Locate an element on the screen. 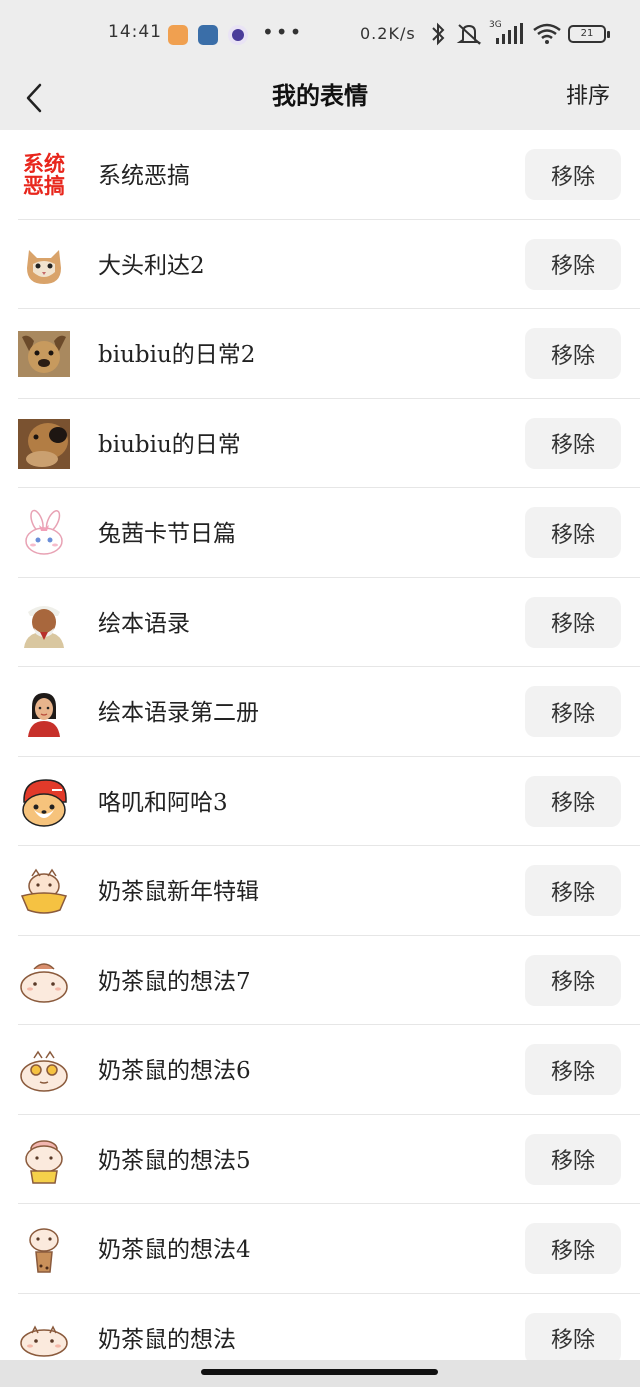 This screenshot has height=1387, width=640. status-time: 14:41 is located at coordinates (135, 32).